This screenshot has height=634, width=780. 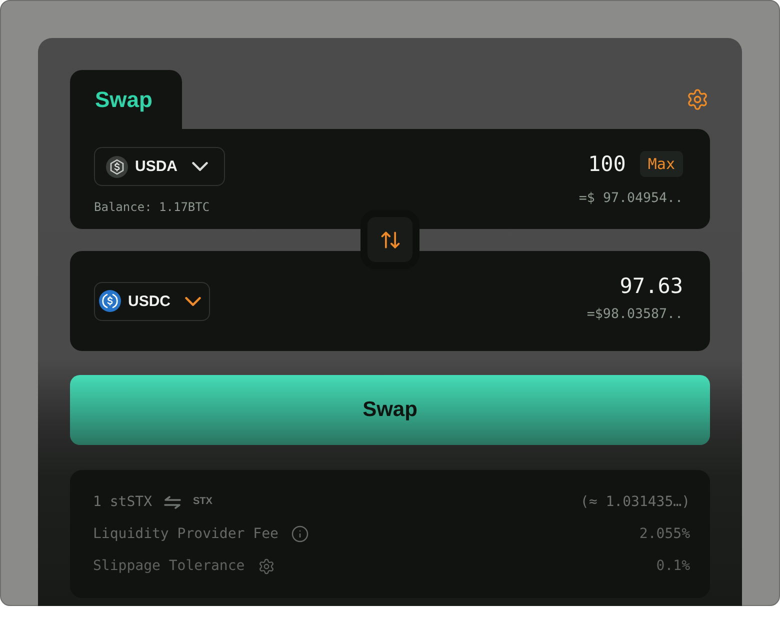 What do you see at coordinates (630, 199) in the screenshot?
I see `usd-value-text: =$ 97.04954..` at bounding box center [630, 199].